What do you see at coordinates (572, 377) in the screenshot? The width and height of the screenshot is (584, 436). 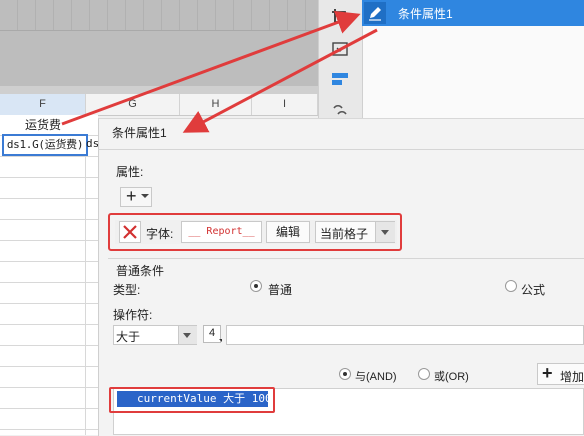 I see `add-condition-label: 增加` at bounding box center [572, 377].